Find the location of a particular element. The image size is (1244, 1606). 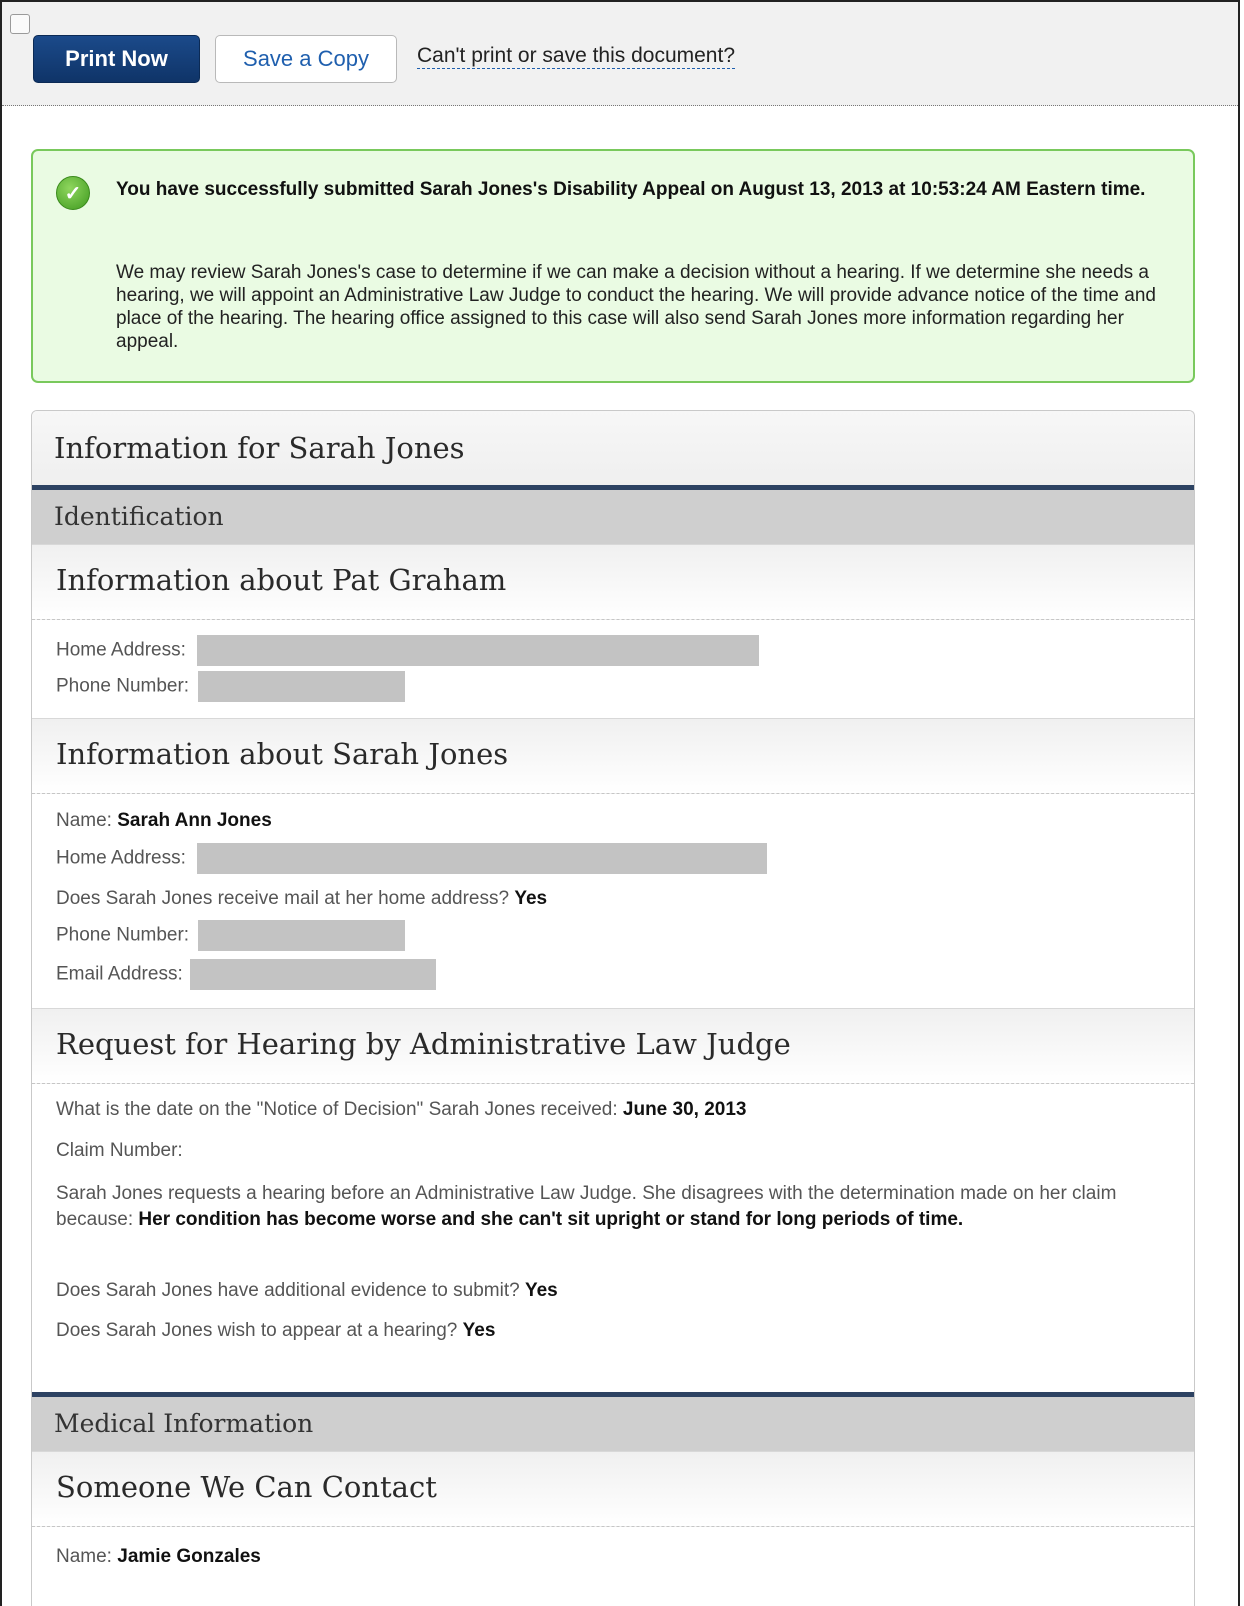

sarah-name-label: Name: is located at coordinates (84, 820).